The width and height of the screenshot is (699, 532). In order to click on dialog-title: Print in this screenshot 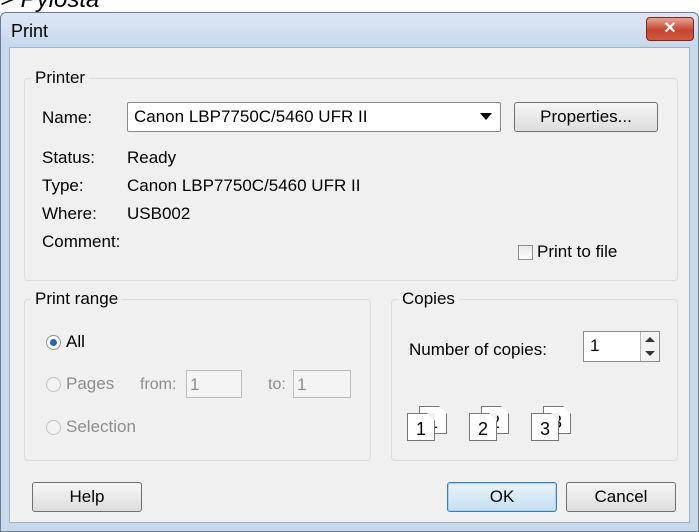, I will do `click(30, 31)`.